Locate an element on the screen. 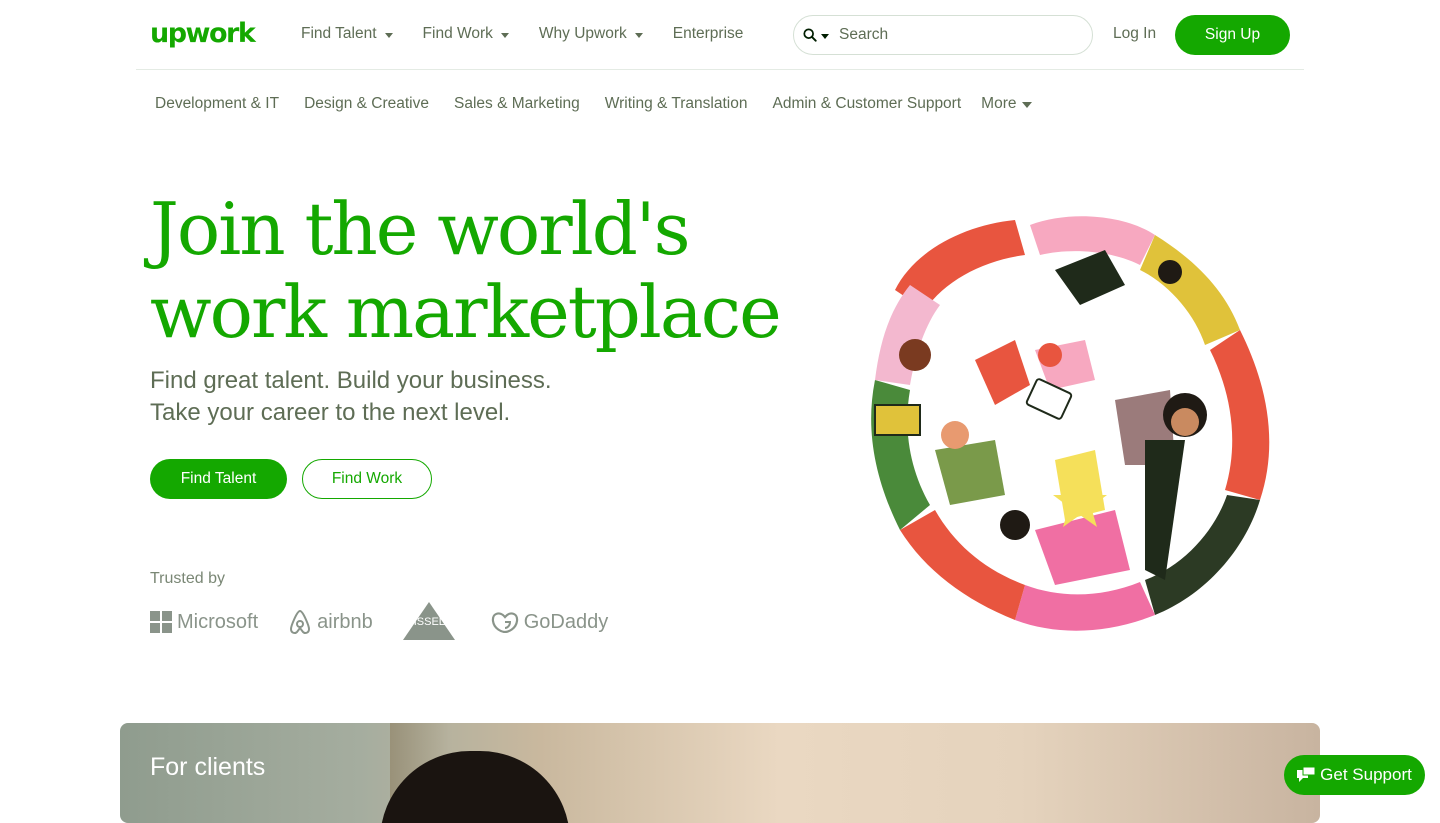 The height and width of the screenshot is (823, 1440). nav-enterprise: Enterprise is located at coordinates (708, 34).